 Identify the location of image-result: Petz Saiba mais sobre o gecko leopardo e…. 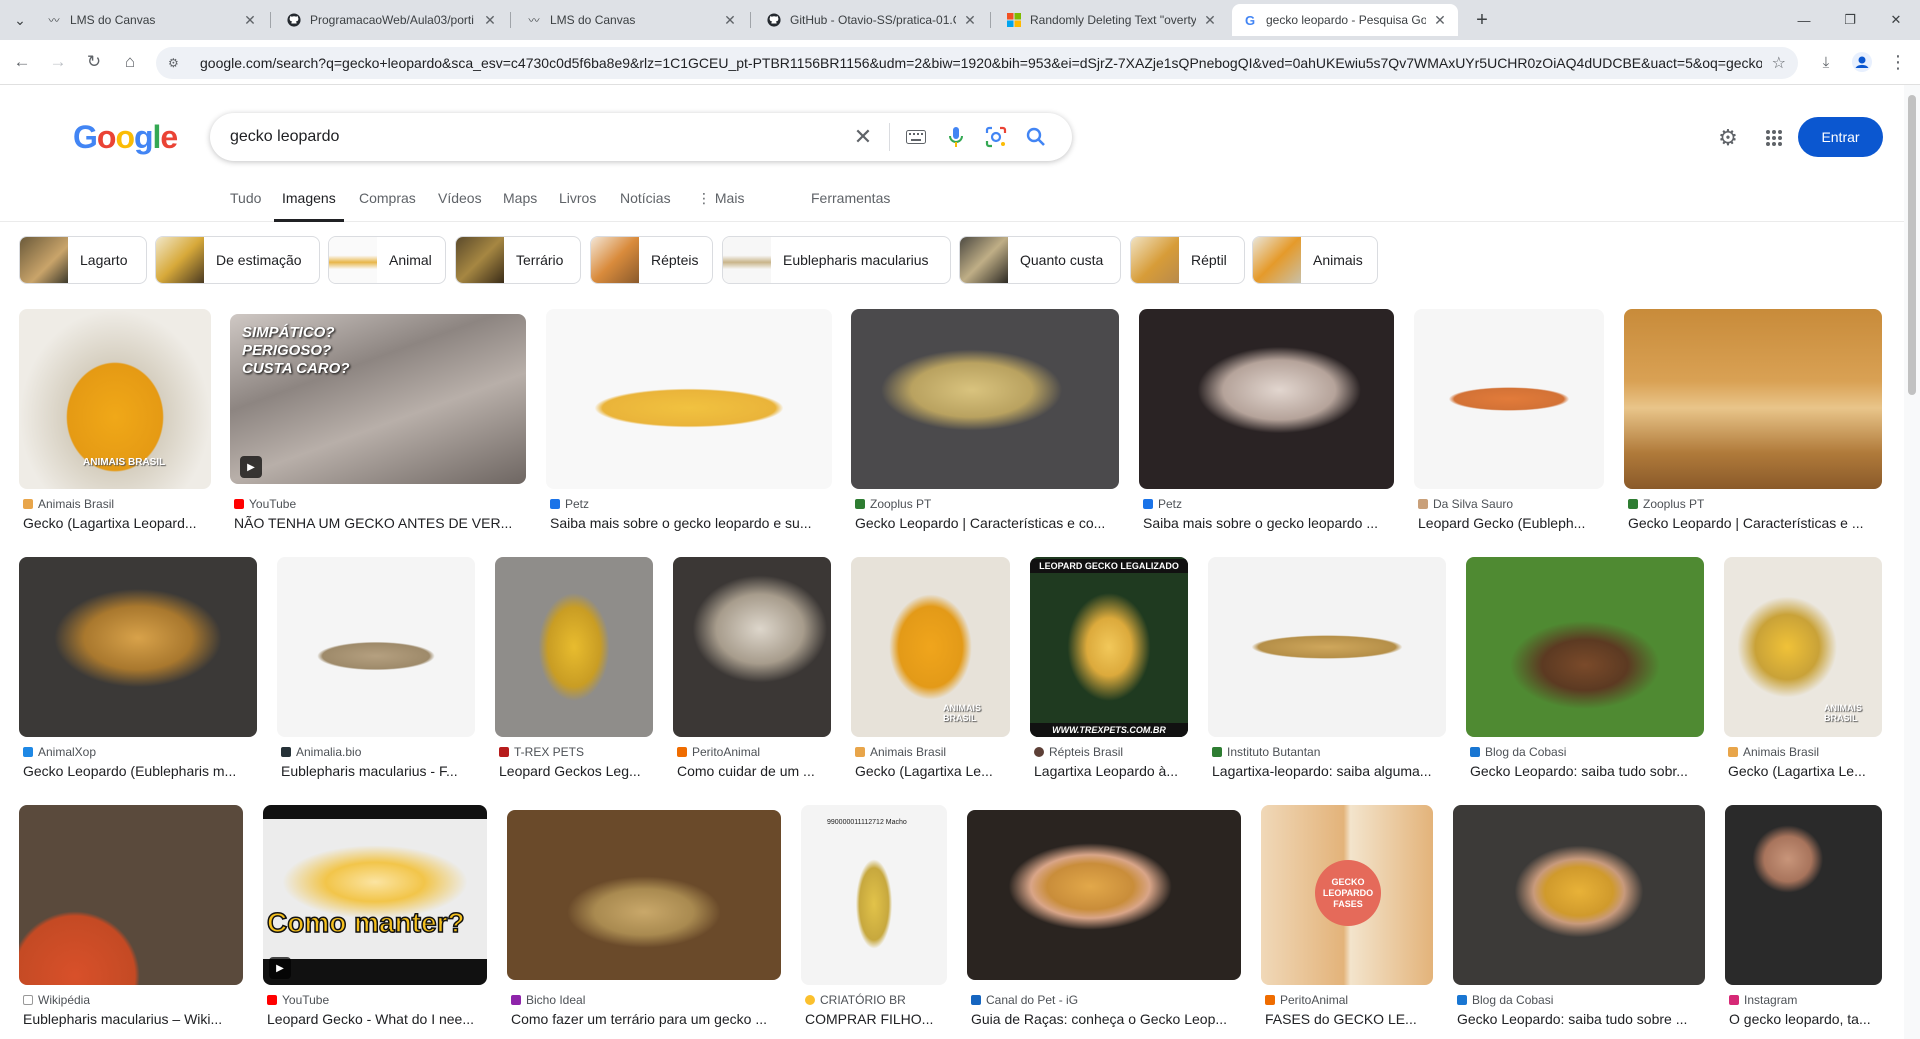
(689, 424).